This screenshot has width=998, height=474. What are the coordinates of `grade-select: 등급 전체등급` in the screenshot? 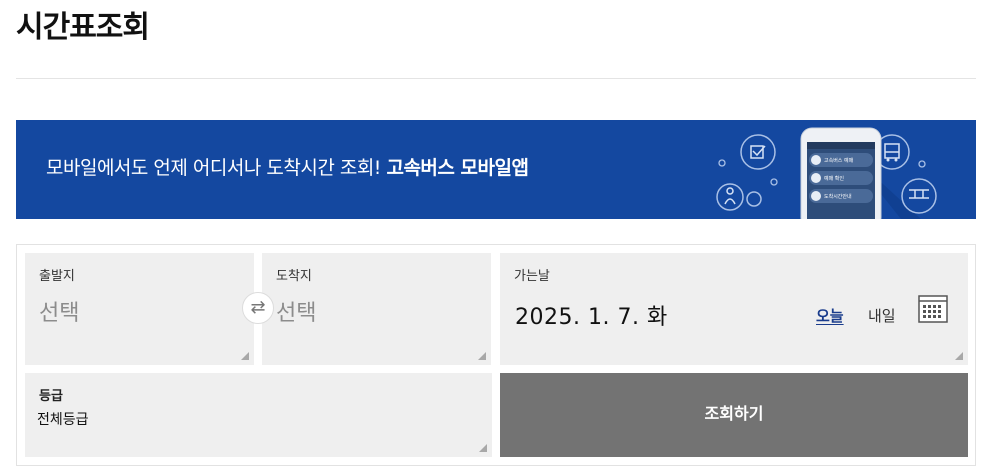 It's located at (258, 415).